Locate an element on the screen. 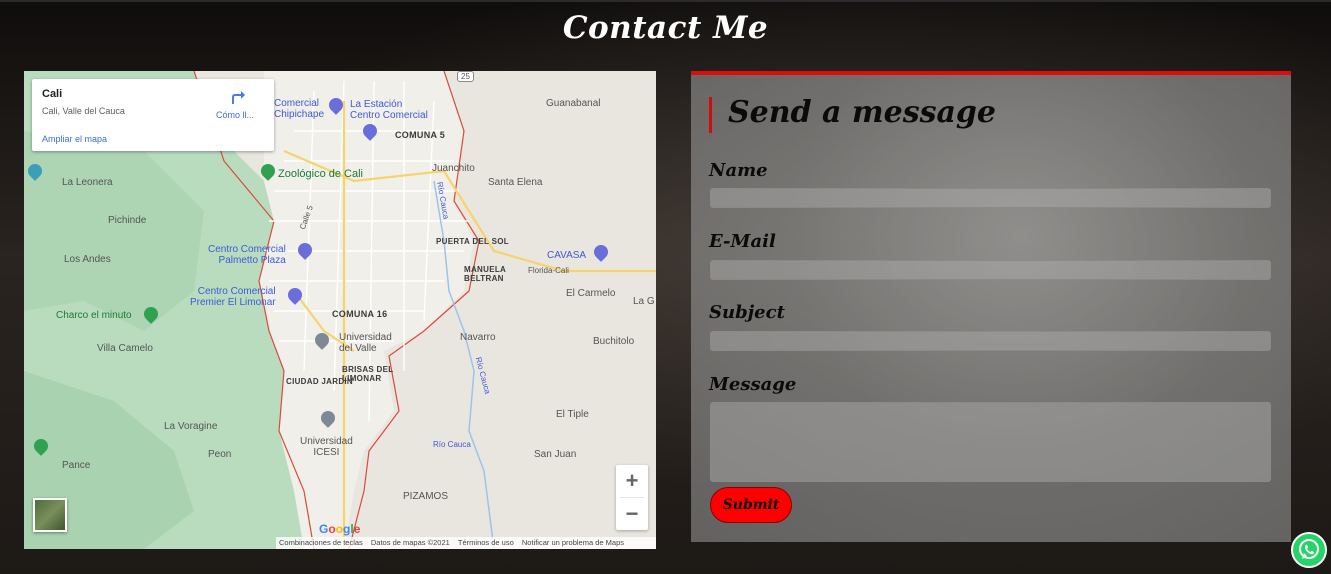  report-problem-link: Notificar un problema de Maps is located at coordinates (573, 542).